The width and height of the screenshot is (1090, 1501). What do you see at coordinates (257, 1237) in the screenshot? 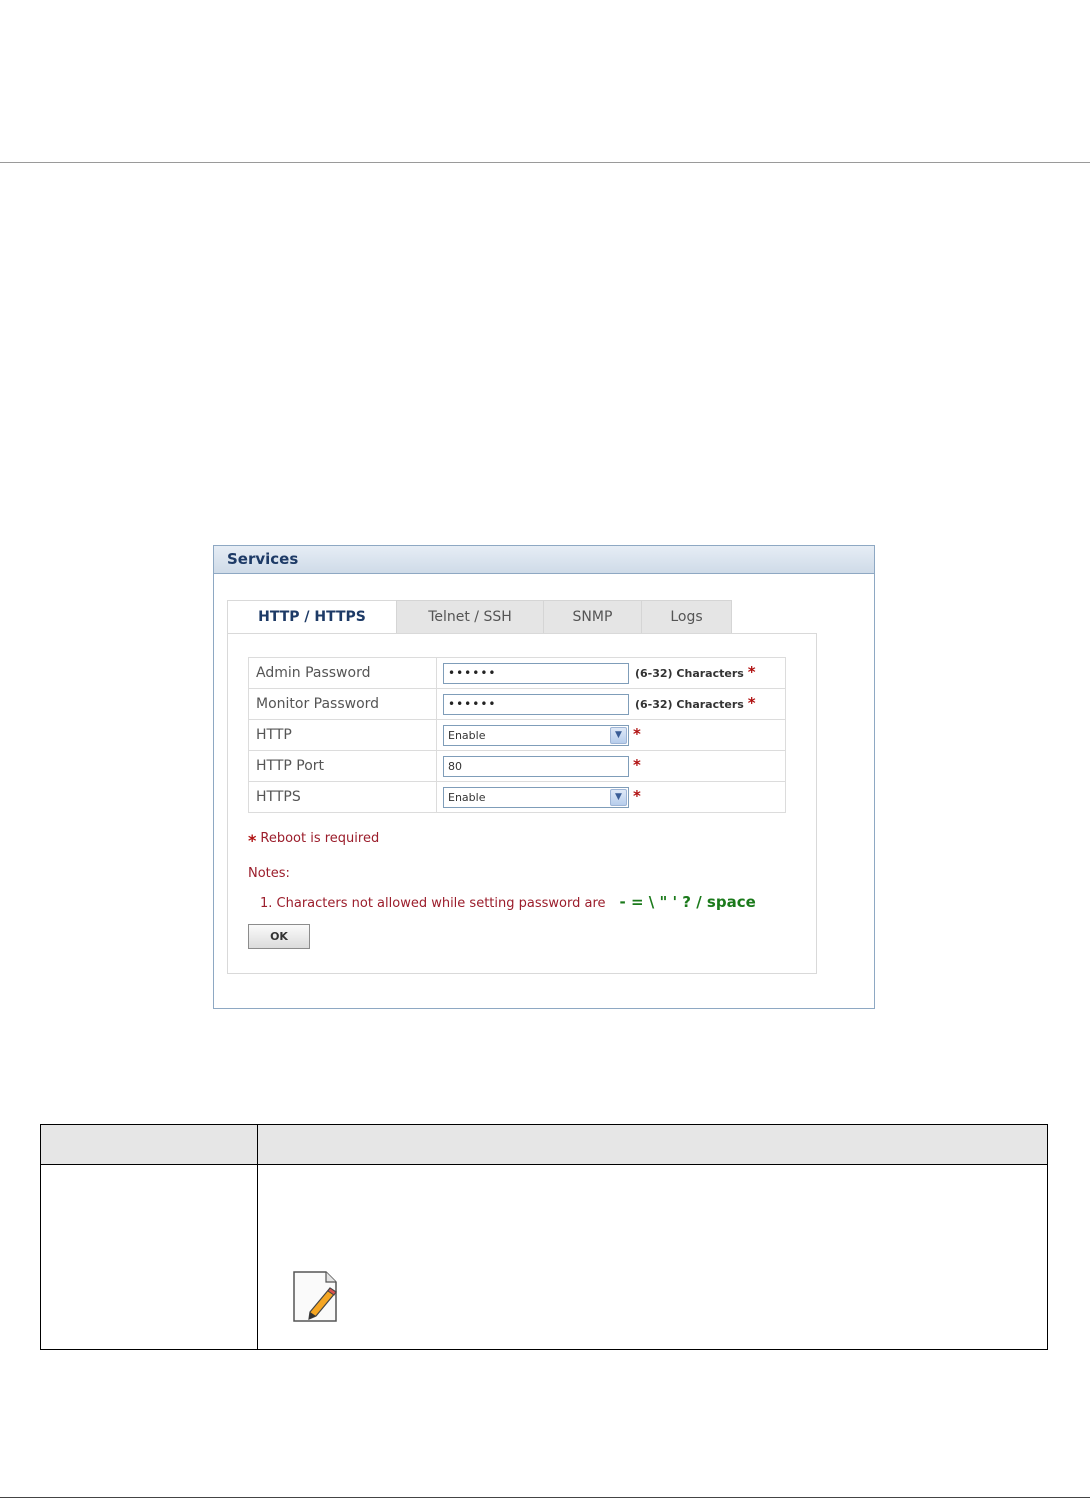
I see `column-divider` at bounding box center [257, 1237].